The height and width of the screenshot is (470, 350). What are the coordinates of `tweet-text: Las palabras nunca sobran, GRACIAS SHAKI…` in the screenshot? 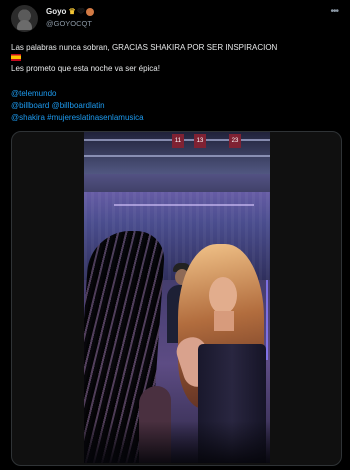 It's located at (176, 58).